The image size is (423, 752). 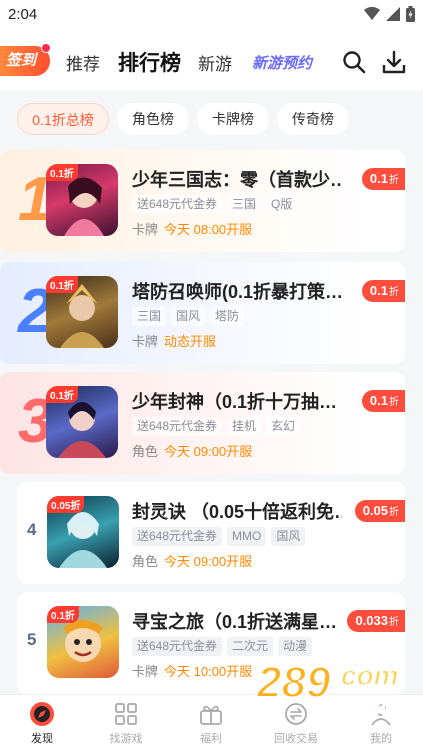 What do you see at coordinates (394, 62) in the screenshot?
I see `download-icon` at bounding box center [394, 62].